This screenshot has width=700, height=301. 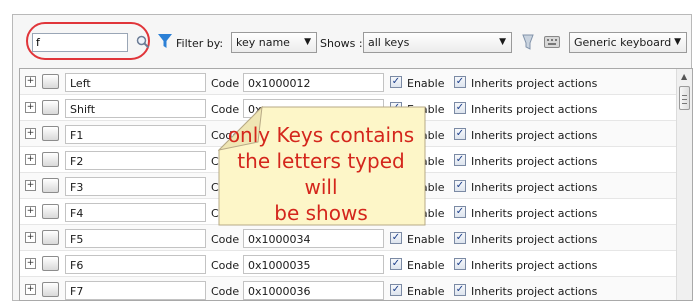 I want to click on vertical-scrollbar: ▲, so click(x=684, y=184).